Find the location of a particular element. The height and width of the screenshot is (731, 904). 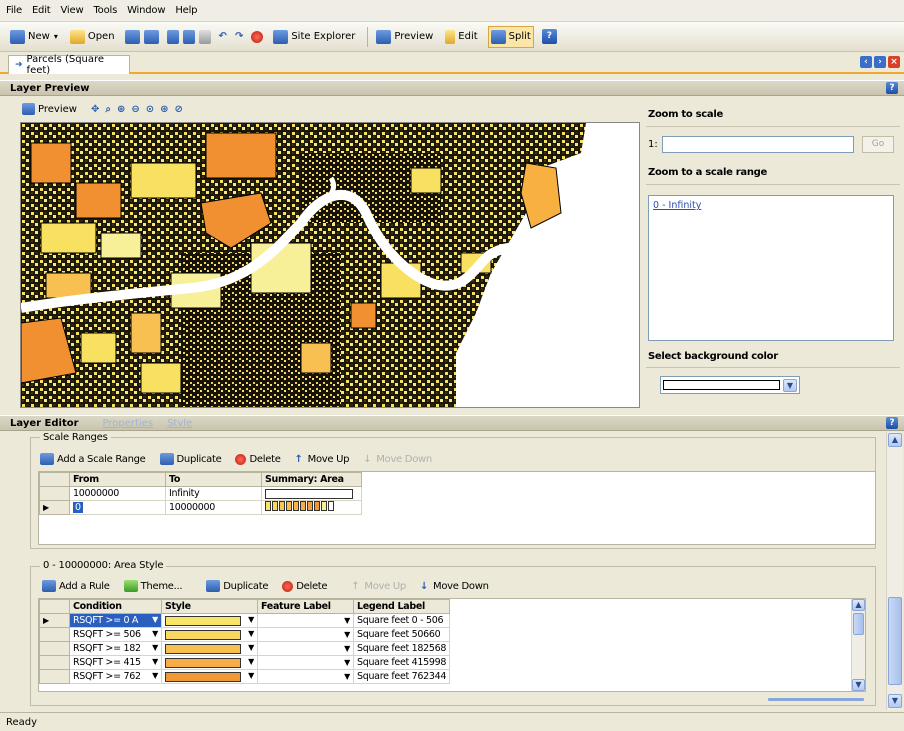

duplicate-range-button: Duplicate is located at coordinates (190, 459).